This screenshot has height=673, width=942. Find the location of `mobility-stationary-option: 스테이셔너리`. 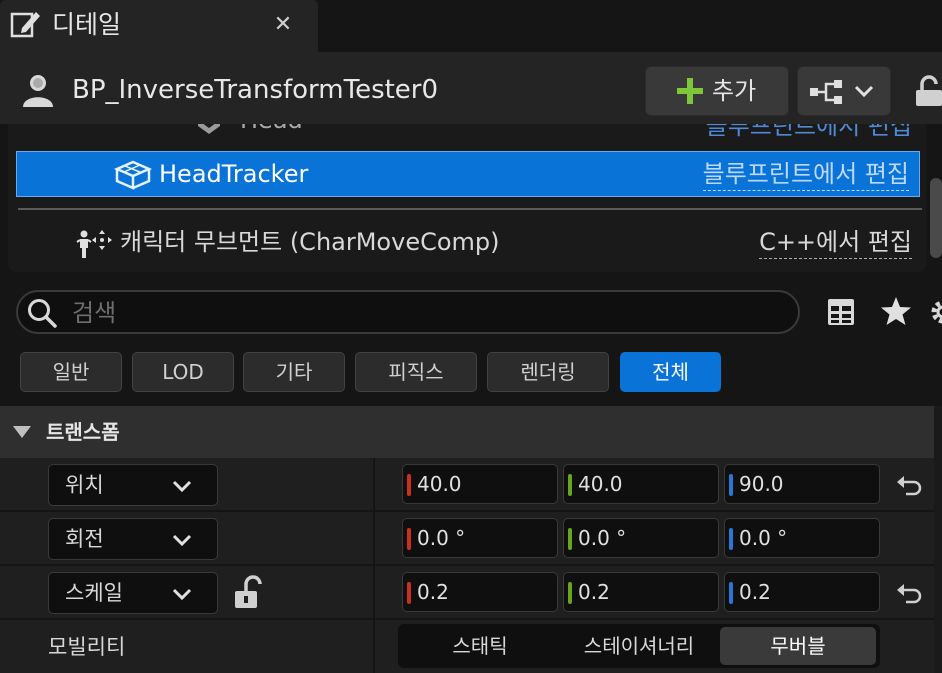

mobility-stationary-option: 스테이셔너리 is located at coordinates (639, 646).